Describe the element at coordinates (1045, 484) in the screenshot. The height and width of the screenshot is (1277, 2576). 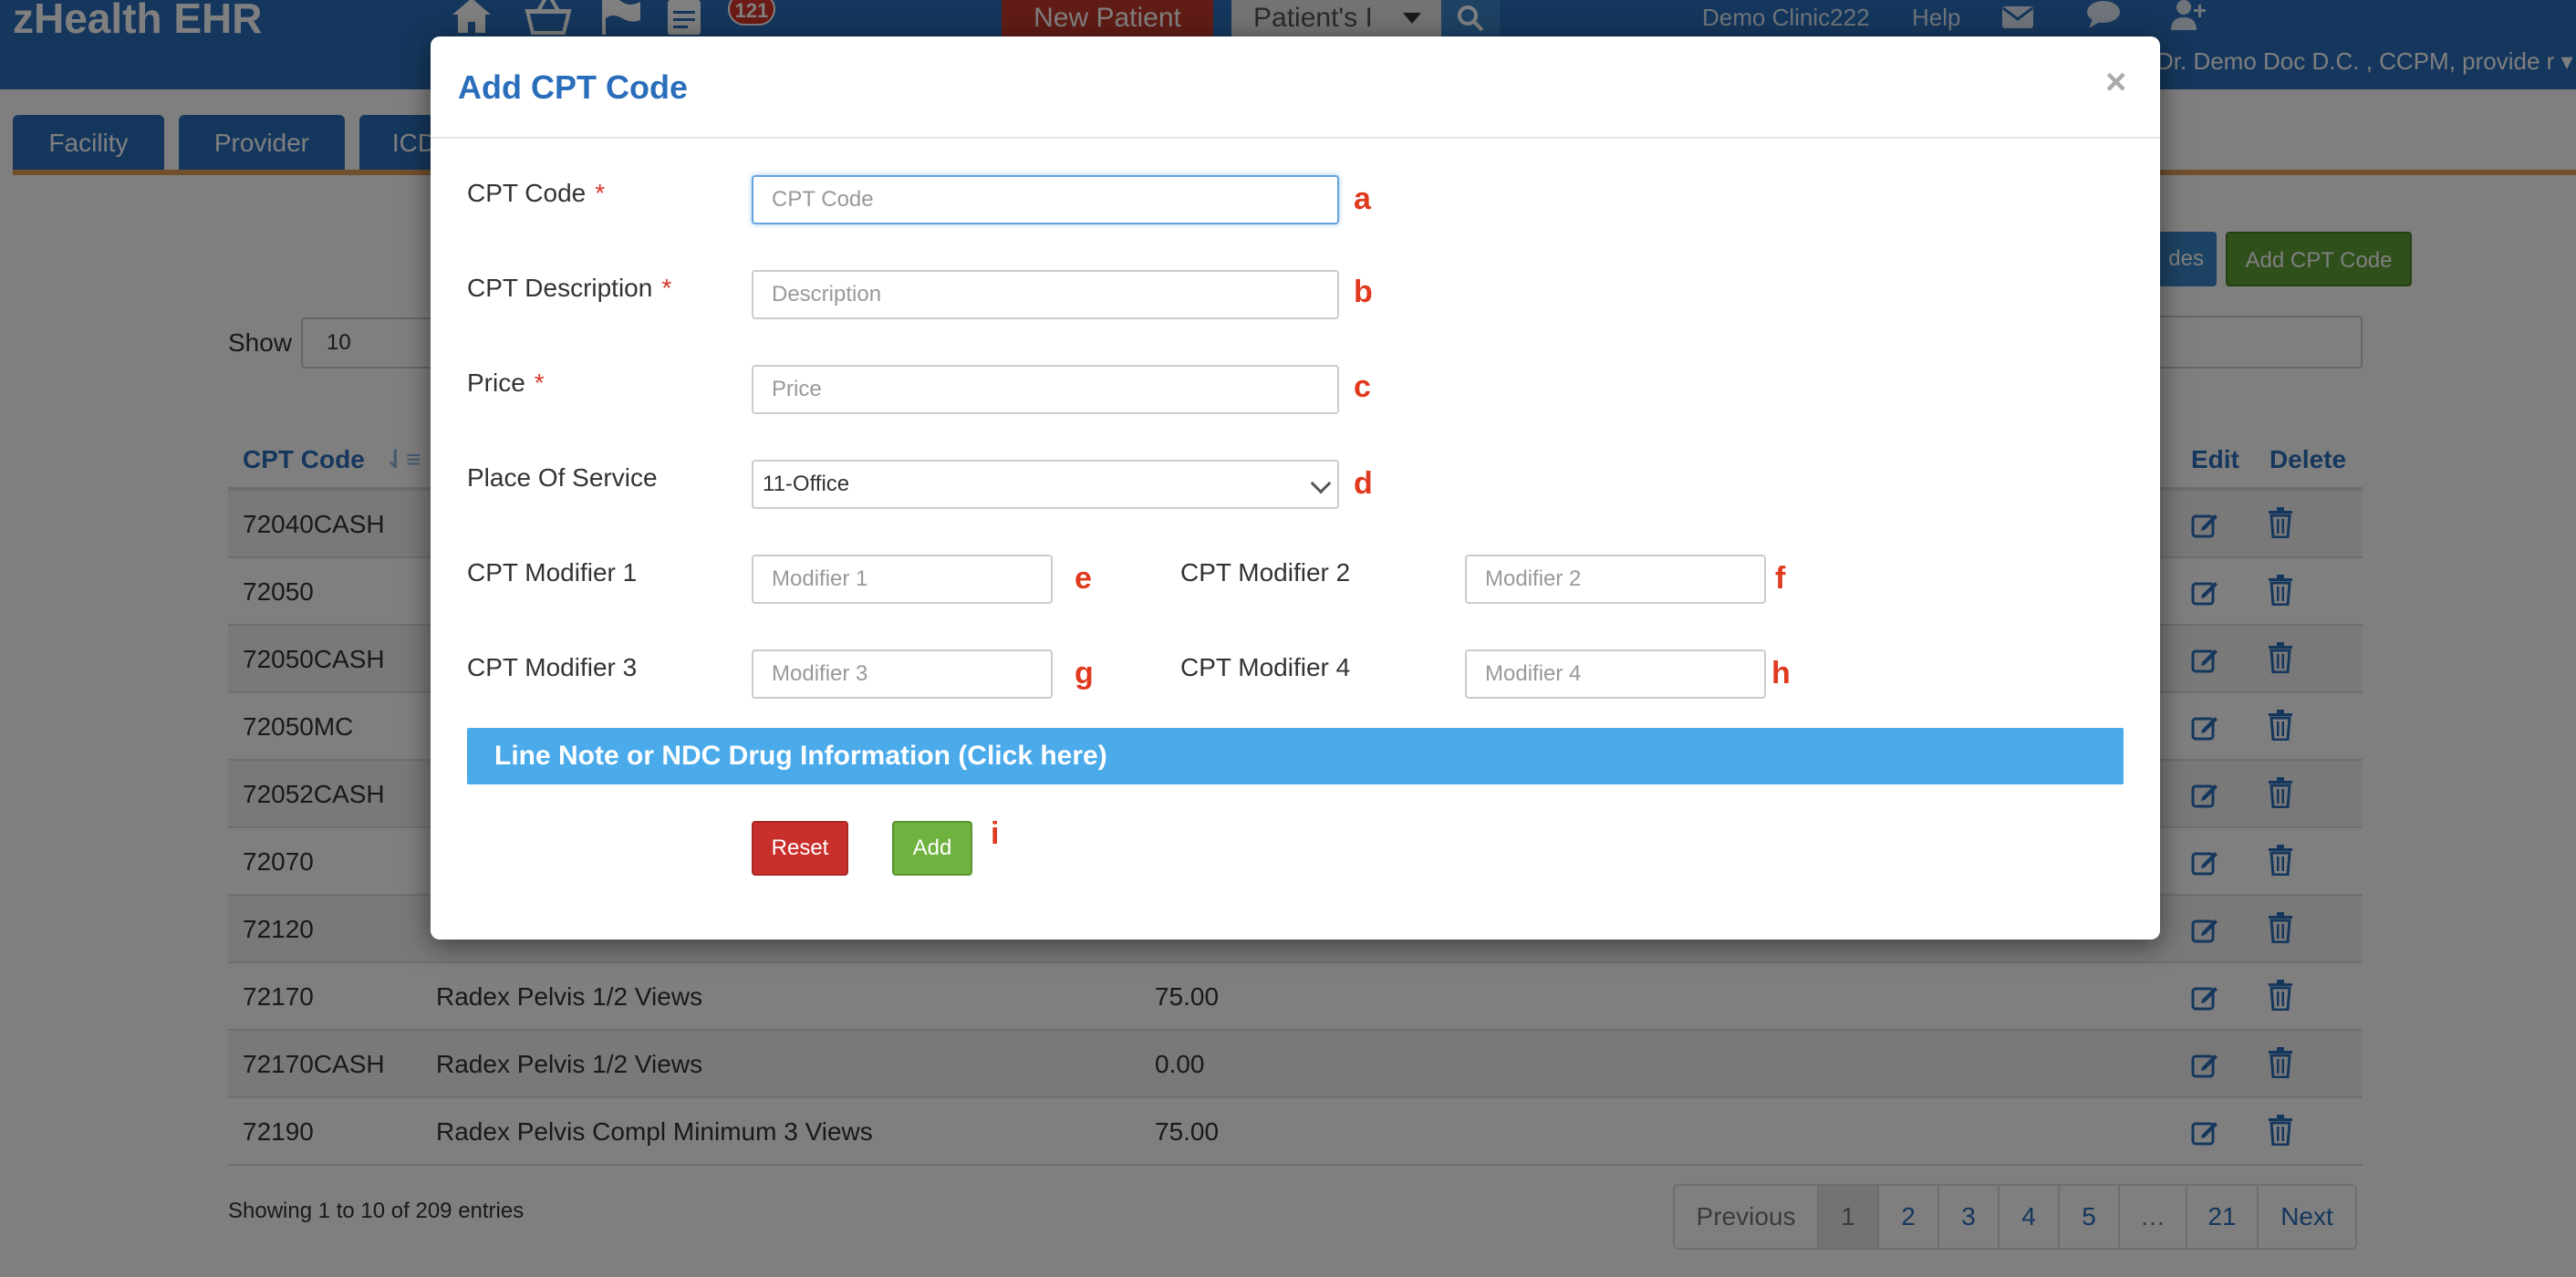
I see `place-of-service-select: 11-Office` at that location.